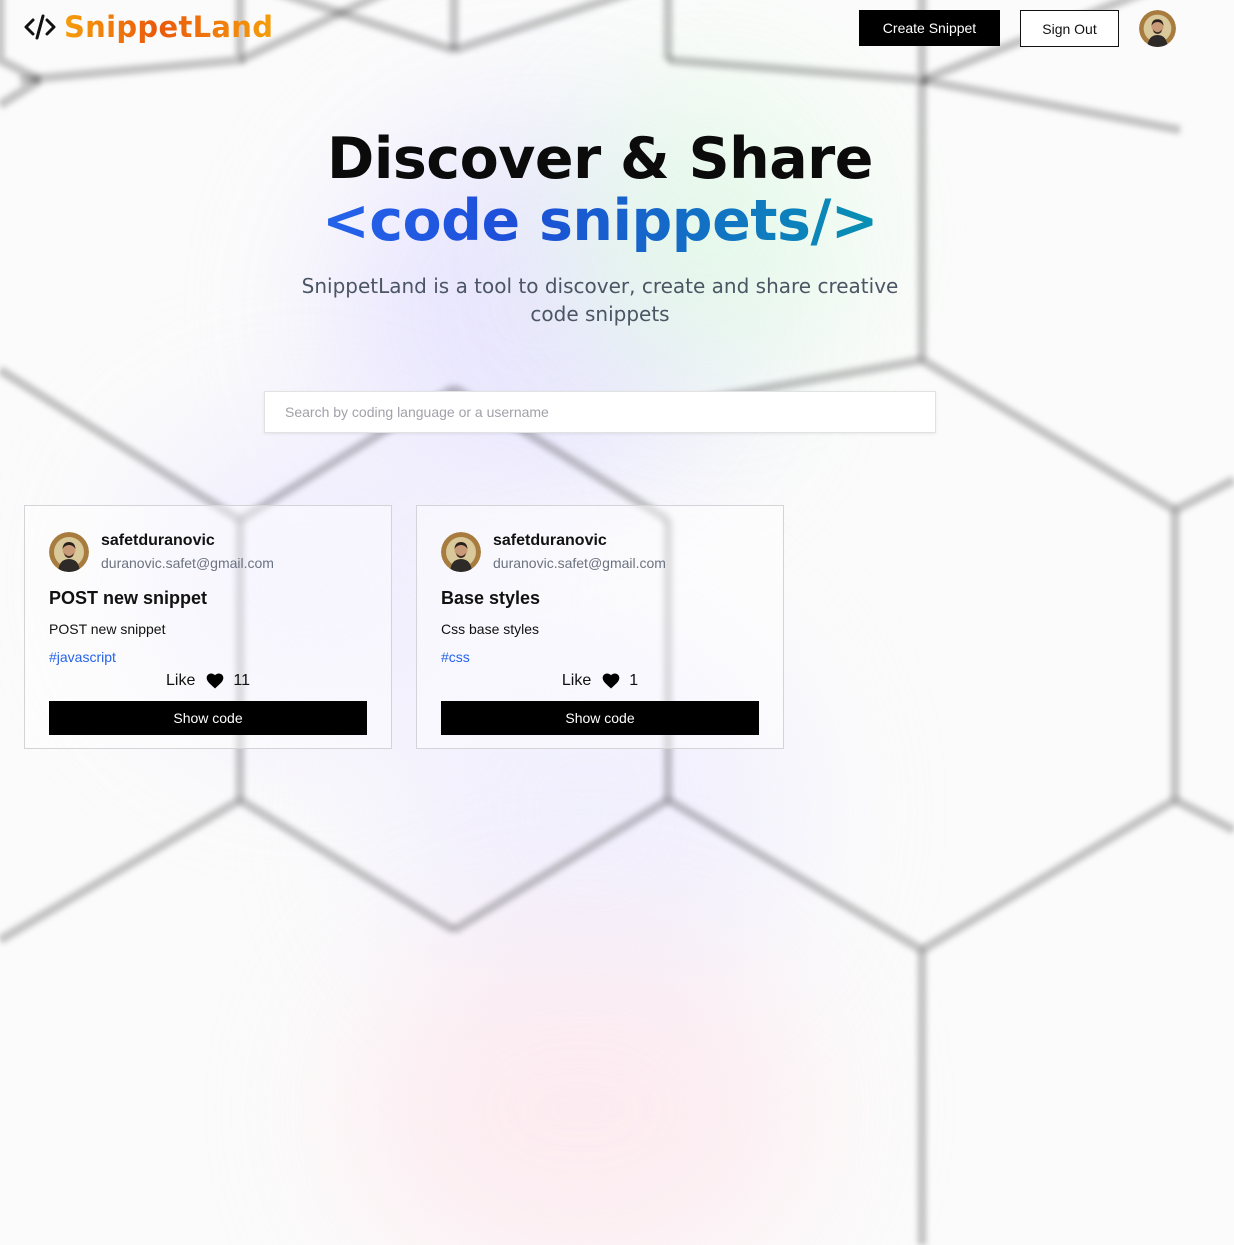  What do you see at coordinates (455, 657) in the screenshot?
I see `snippet-tag: #css` at bounding box center [455, 657].